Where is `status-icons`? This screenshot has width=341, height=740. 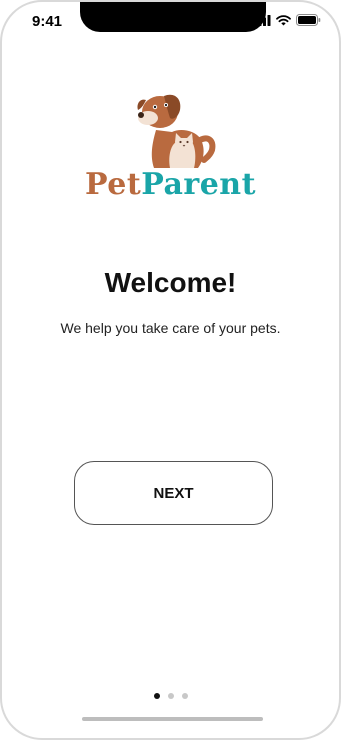 status-icons is located at coordinates (287, 20).